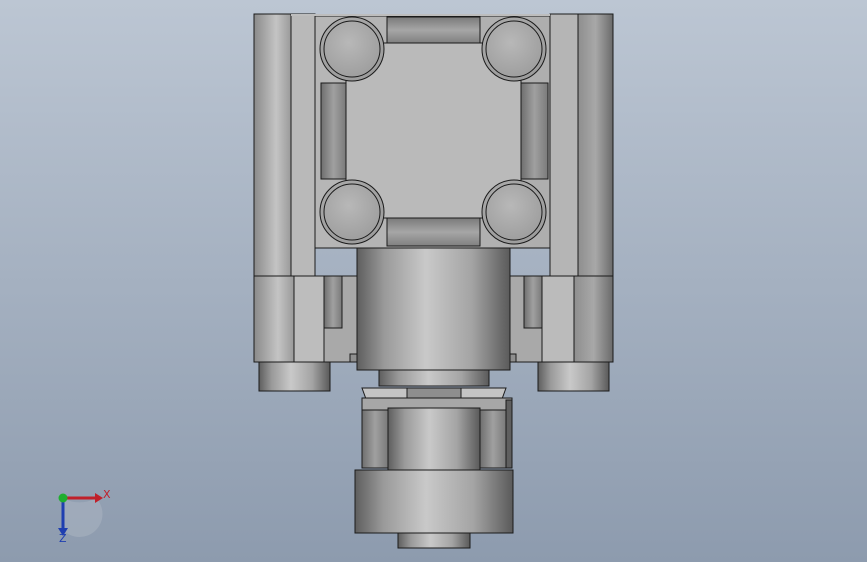  What do you see at coordinates (333, 131) in the screenshot?
I see `pocket-left` at bounding box center [333, 131].